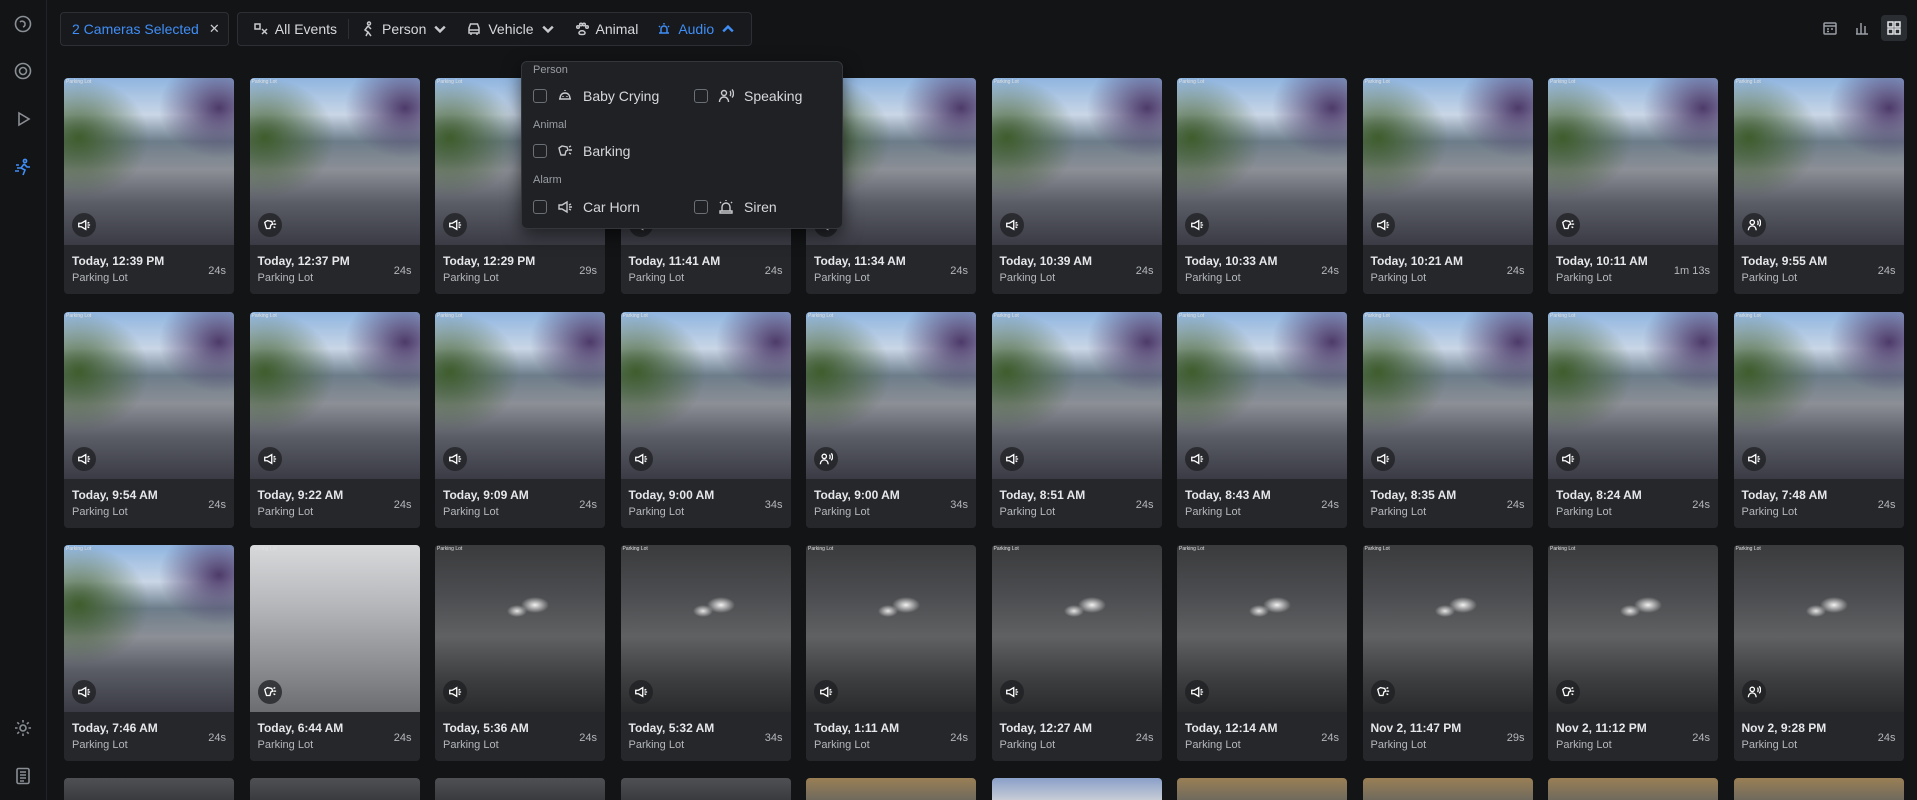 The image size is (1917, 800). I want to click on event-meta: Today, 12:39 PM Parking Lot 24s, so click(149, 269).